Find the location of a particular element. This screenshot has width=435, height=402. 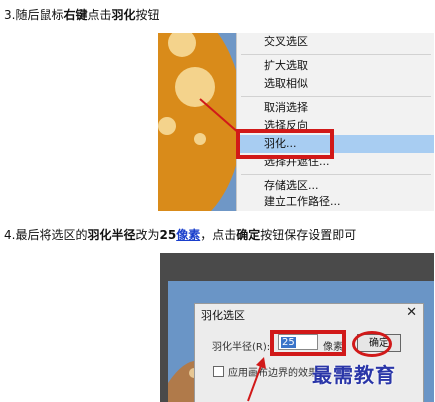

close-icon: ✕ is located at coordinates (411, 312).